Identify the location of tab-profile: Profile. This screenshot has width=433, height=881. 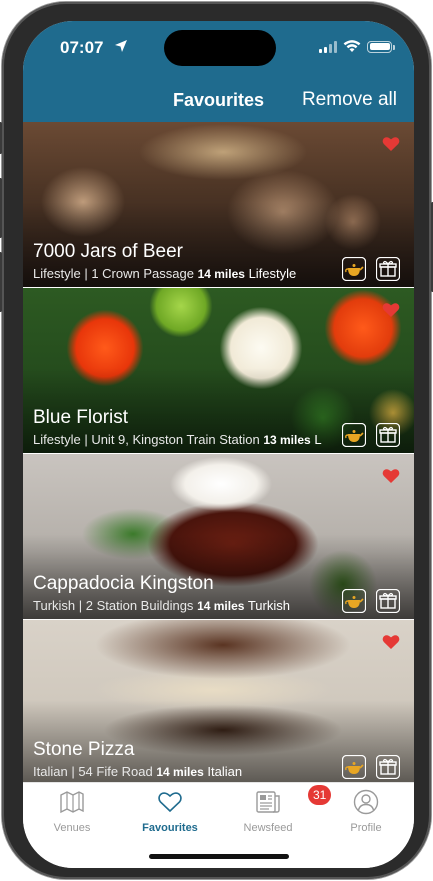
(365, 811).